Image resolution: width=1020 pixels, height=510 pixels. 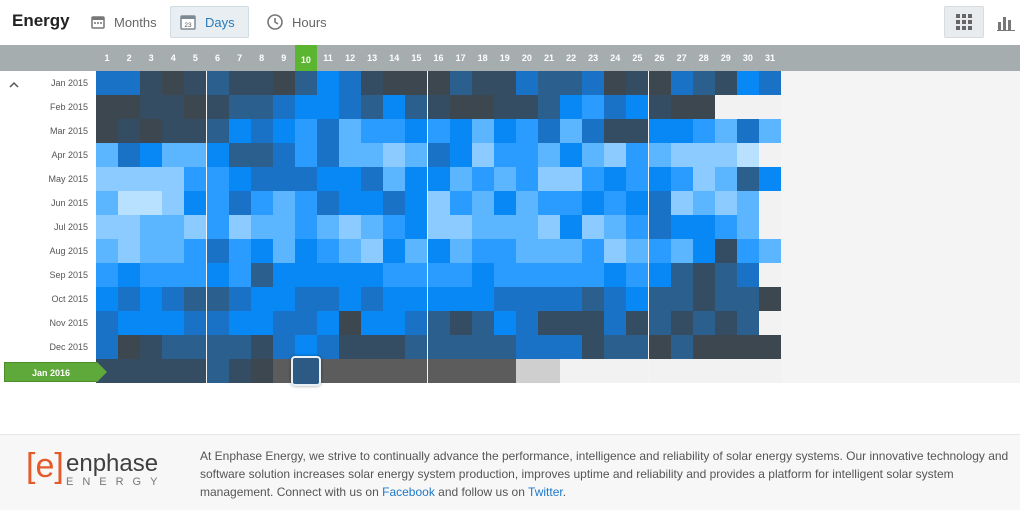 What do you see at coordinates (296, 22) in the screenshot?
I see `hours-button: Hours` at bounding box center [296, 22].